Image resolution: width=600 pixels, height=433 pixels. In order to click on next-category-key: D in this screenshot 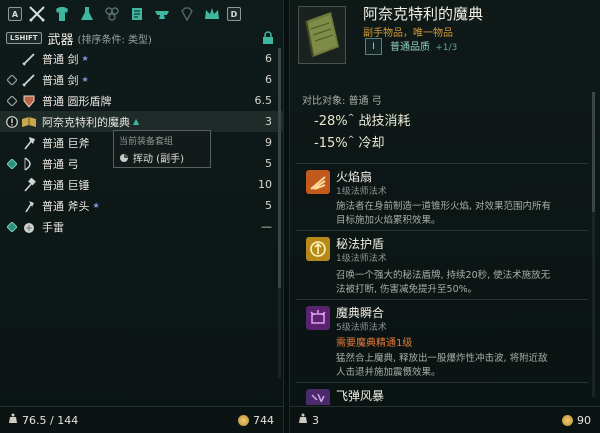, I will do `click(234, 14)`.